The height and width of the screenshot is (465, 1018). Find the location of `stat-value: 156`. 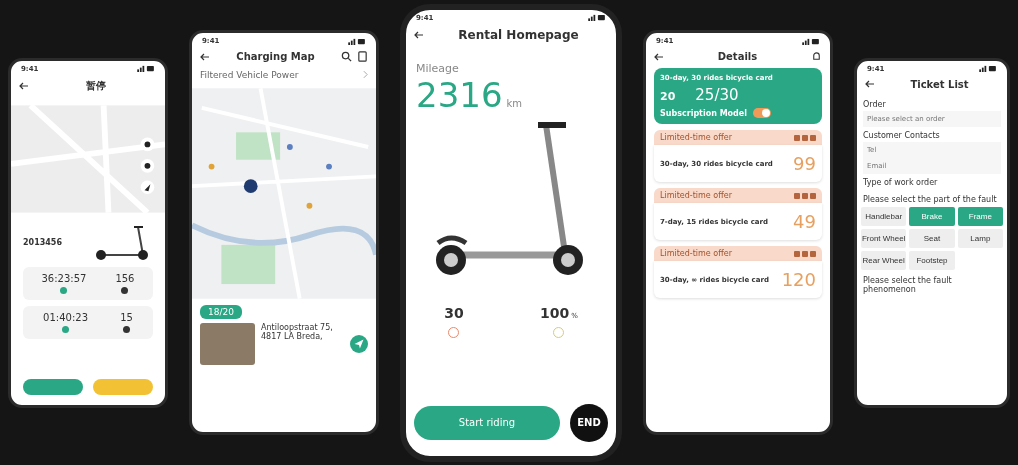

stat-value: 156 is located at coordinates (125, 278).